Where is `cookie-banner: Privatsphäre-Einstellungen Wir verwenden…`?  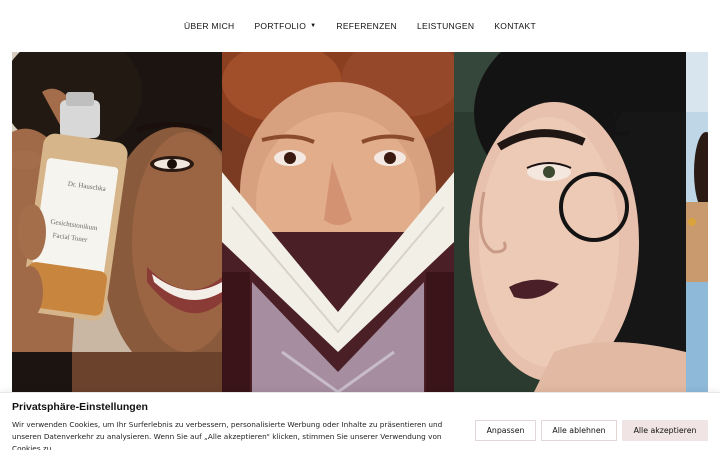 cookie-banner: Privatsphäre-Einstellungen Wir verwenden… is located at coordinates (360, 421).